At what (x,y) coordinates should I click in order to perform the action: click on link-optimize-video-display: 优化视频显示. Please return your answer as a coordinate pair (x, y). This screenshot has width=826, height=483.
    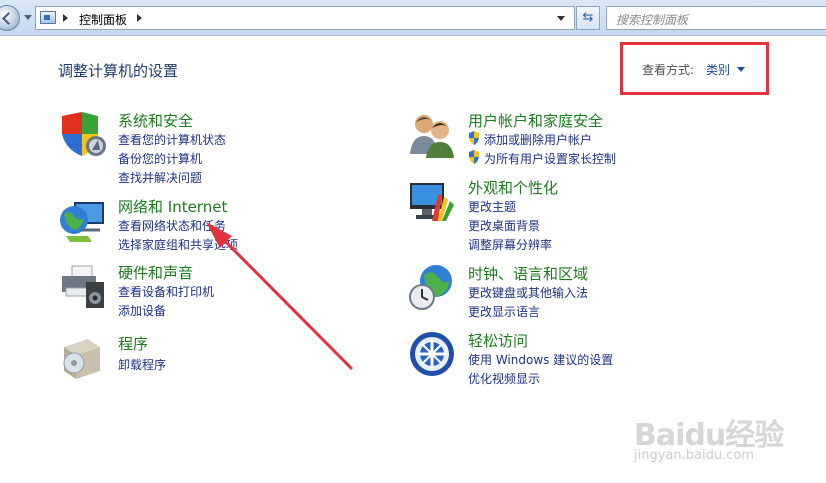
    Looking at the image, I should click on (504, 378).